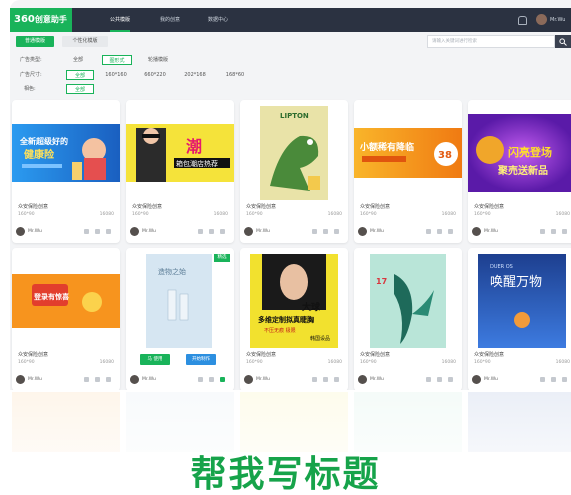 This screenshot has height=495, width=571. What do you see at coordinates (66, 171) in the screenshot?
I see `template-card: 全新超级好的 健康险 众安保险创意 160*90 16080 Mr.Wu` at bounding box center [66, 171].